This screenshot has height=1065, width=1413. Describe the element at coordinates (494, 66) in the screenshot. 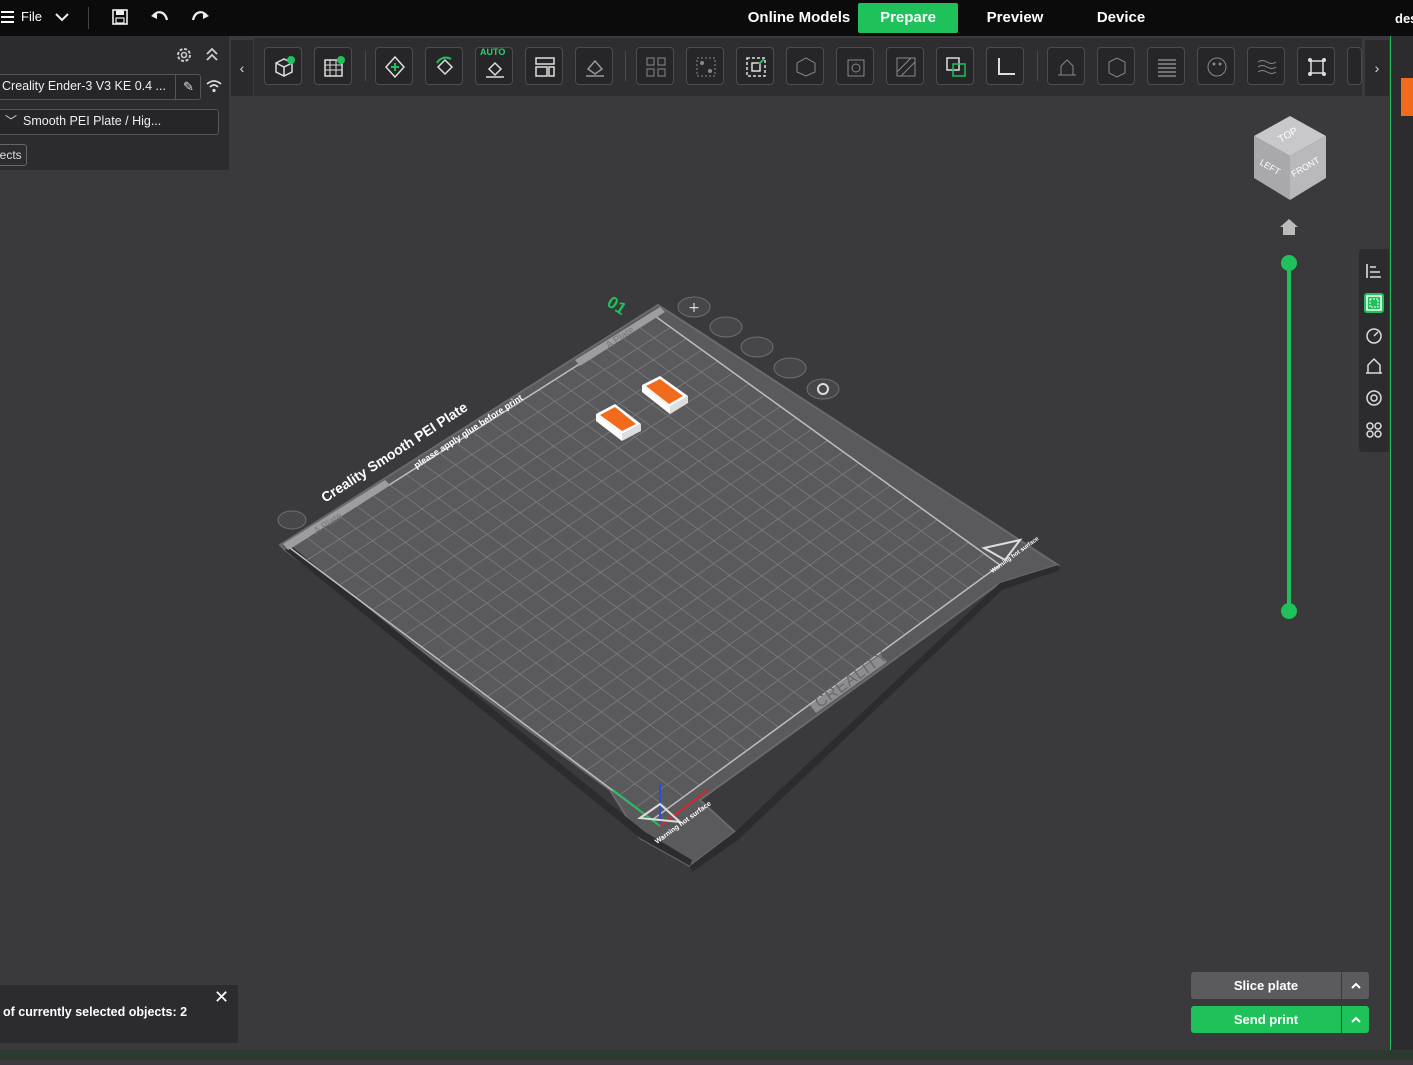

I see `auto-orient-button: AUTO` at that location.